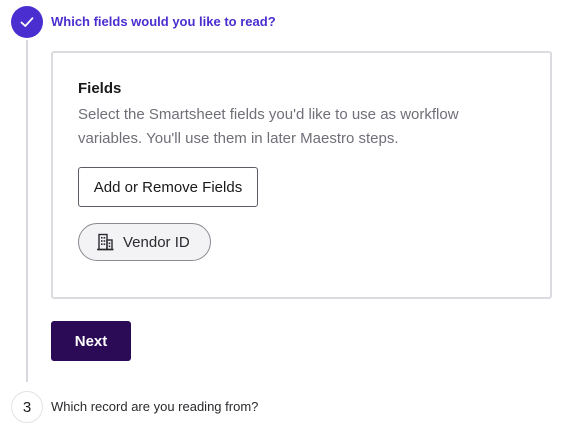 This screenshot has width=572, height=441. I want to click on field-chip-label: Vendor ID, so click(156, 242).